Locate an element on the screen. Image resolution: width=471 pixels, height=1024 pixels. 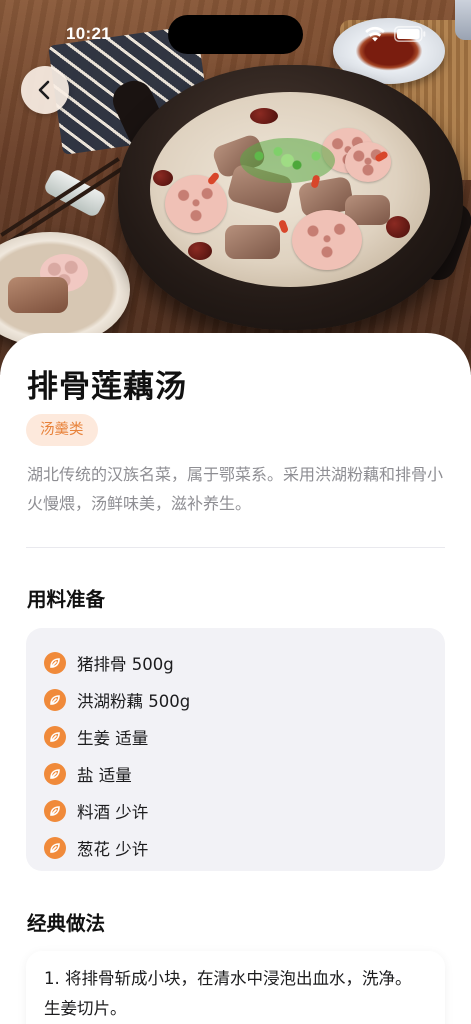
chevron-left-icon is located at coordinates (44, 90).